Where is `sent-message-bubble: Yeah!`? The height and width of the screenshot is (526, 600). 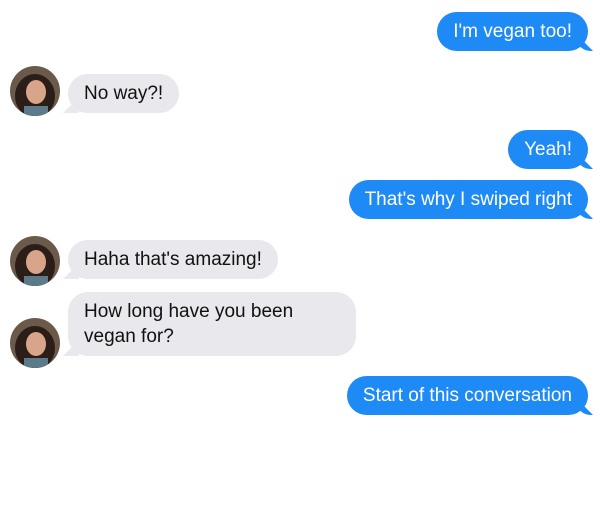 sent-message-bubble: Yeah! is located at coordinates (548, 149).